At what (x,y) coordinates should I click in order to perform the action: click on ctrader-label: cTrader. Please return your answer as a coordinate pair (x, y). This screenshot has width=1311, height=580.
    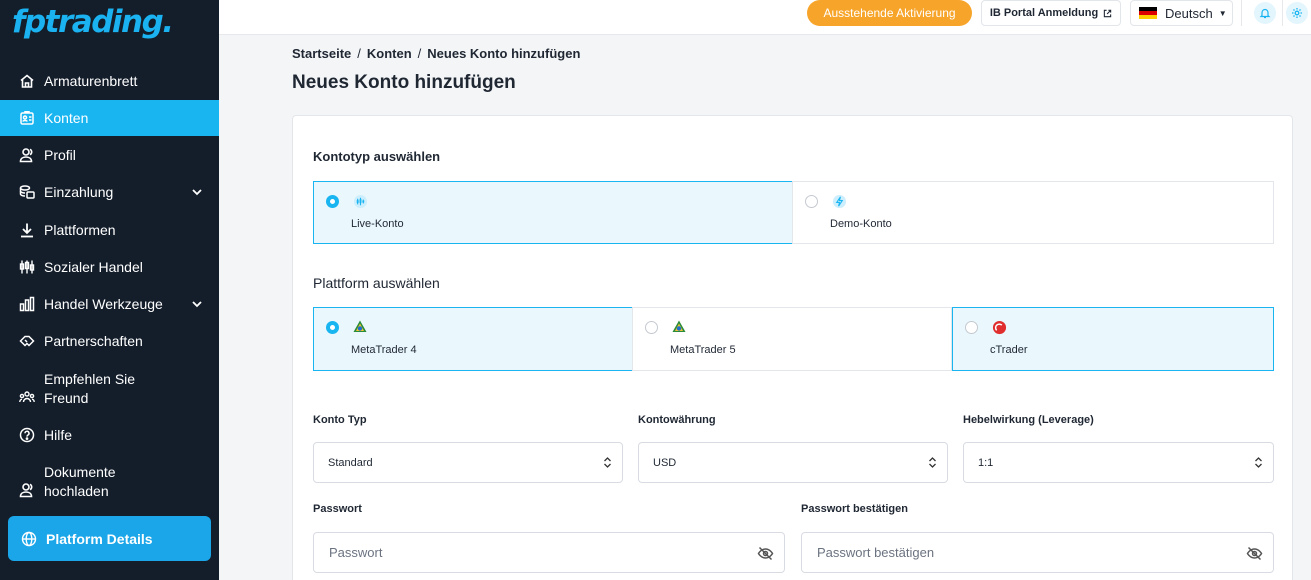
    Looking at the image, I should click on (1009, 350).